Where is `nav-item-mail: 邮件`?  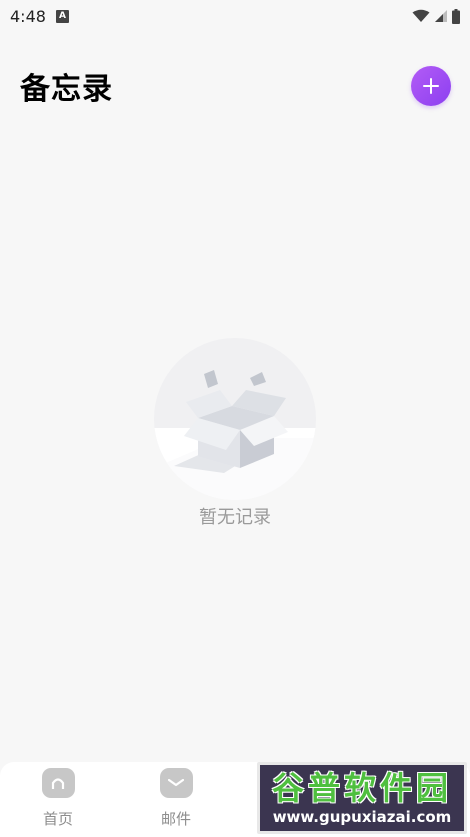 nav-item-mail: 邮件 is located at coordinates (176, 799).